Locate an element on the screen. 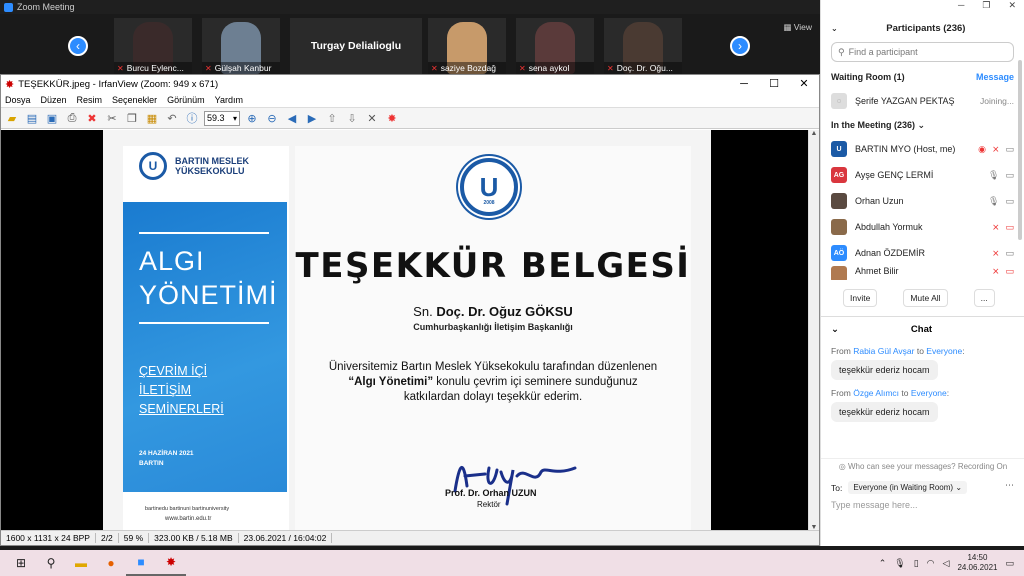 This screenshot has width=1024, height=576. windows-start-icon: ⊞ is located at coordinates (21, 563).